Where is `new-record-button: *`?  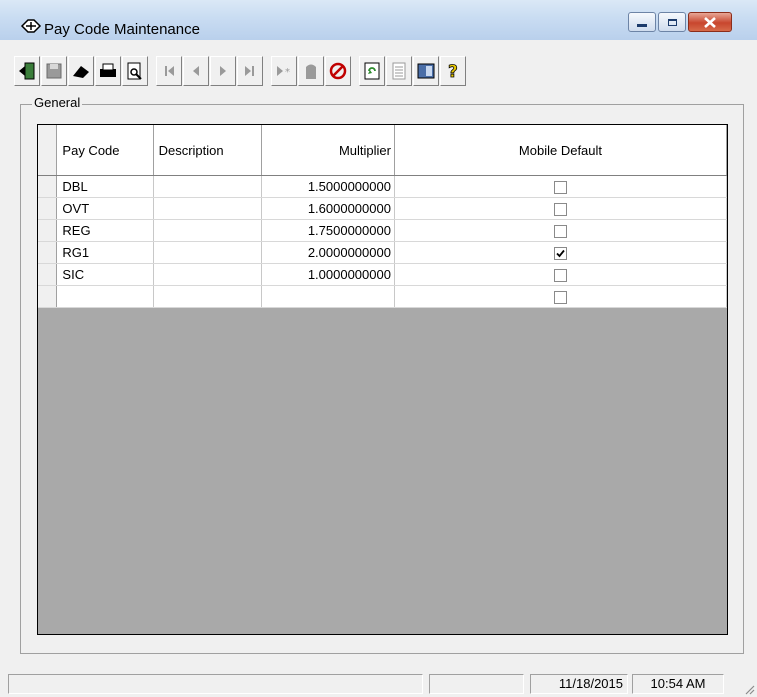
new-record-button: * is located at coordinates (284, 71).